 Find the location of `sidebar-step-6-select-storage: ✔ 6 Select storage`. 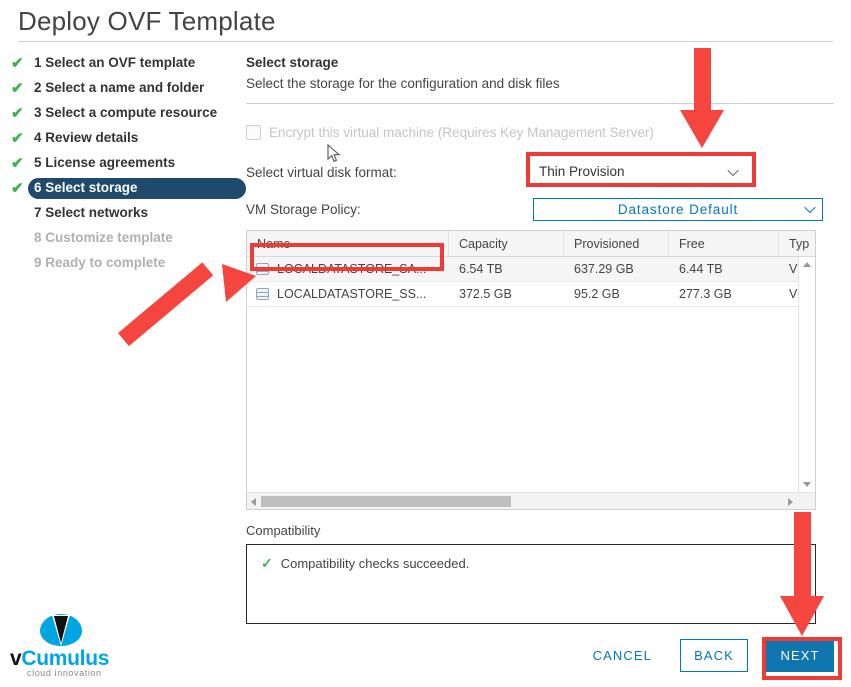

sidebar-step-6-select-storage: ✔ 6 Select storage is located at coordinates (123, 188).